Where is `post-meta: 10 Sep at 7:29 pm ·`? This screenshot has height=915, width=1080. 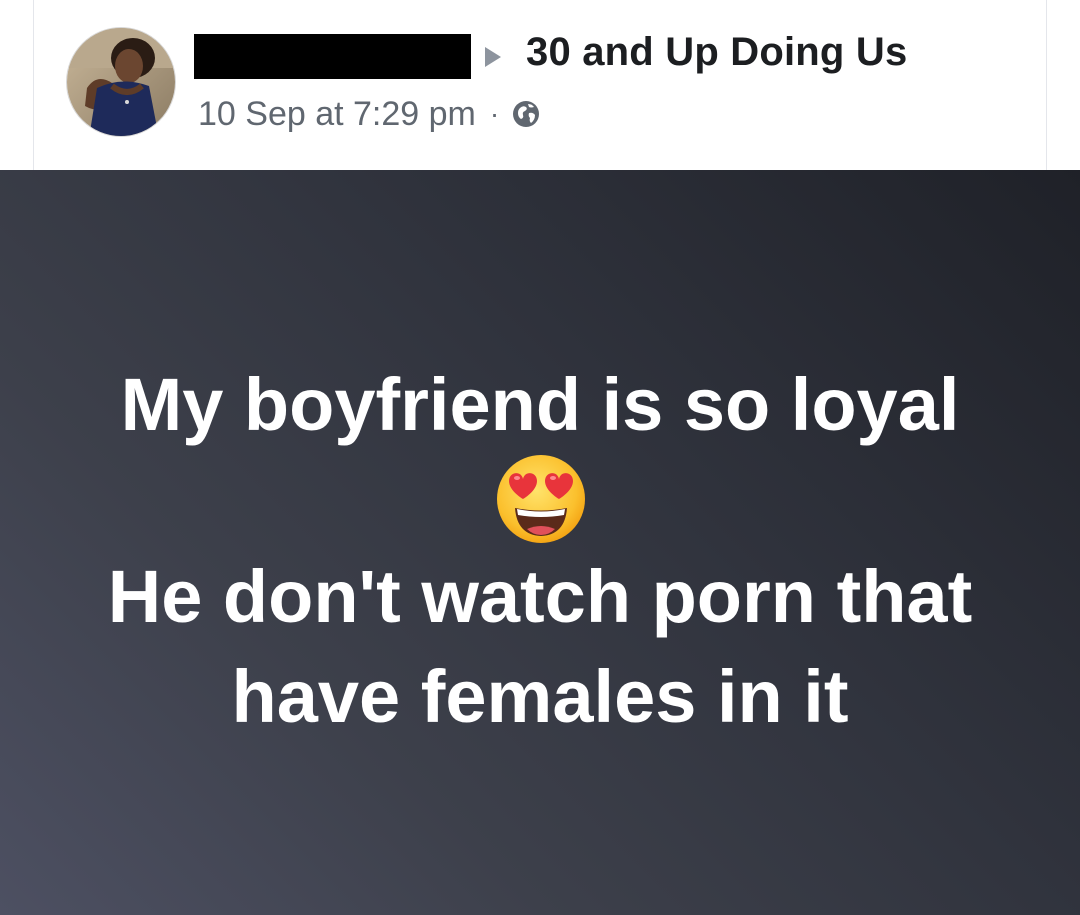
post-meta: 10 Sep at 7:29 pm · is located at coordinates (369, 114).